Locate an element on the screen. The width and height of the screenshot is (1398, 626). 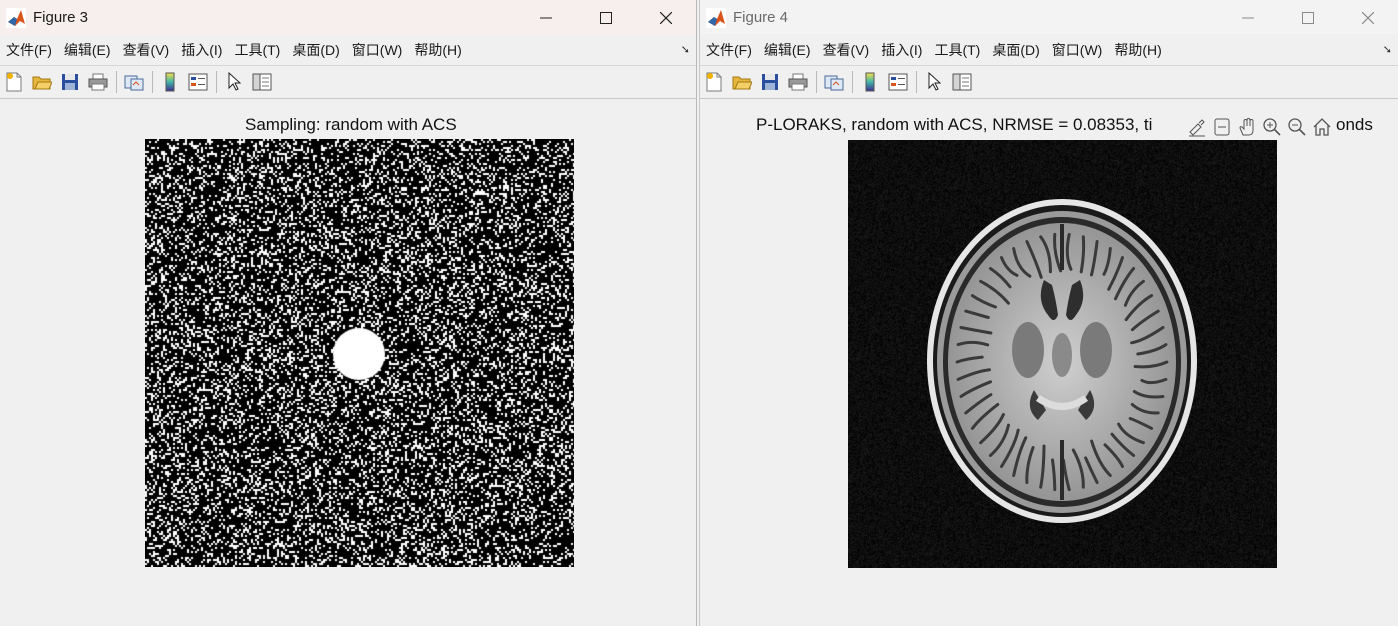
pan-button is located at coordinates (1246, 127).